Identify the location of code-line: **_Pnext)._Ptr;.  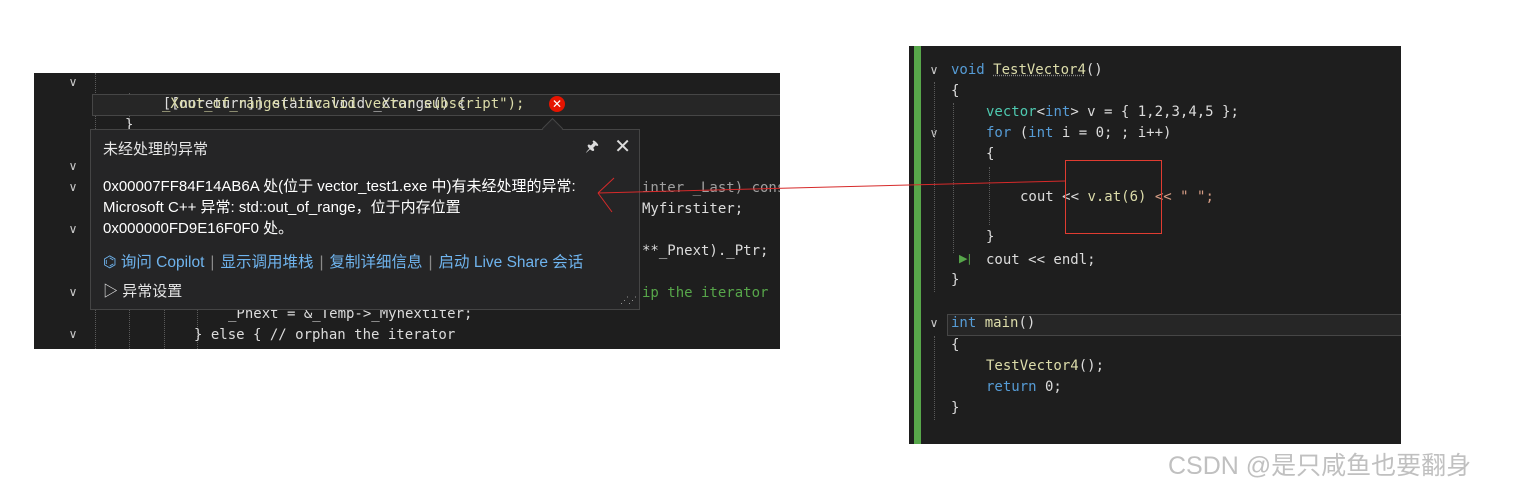
(705, 251).